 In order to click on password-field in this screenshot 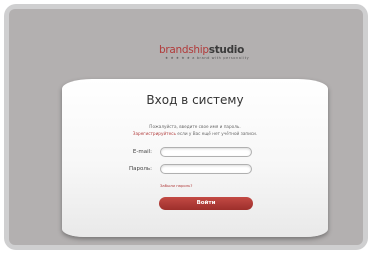, I will do `click(206, 169)`.